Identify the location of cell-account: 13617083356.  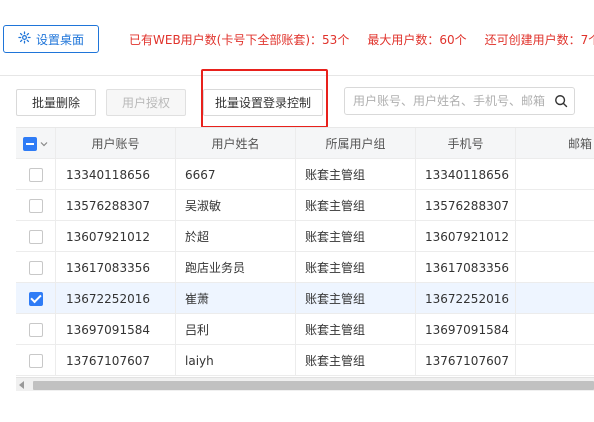
(116, 267).